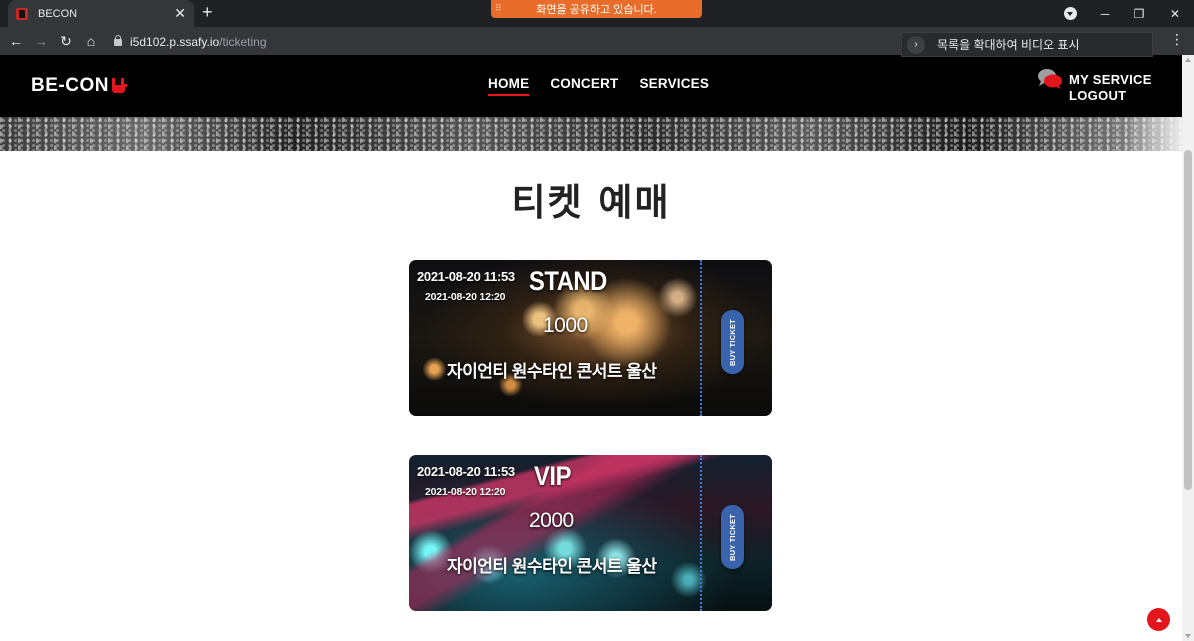  Describe the element at coordinates (1188, 320) in the screenshot. I see `scrollbar-thumb` at that location.